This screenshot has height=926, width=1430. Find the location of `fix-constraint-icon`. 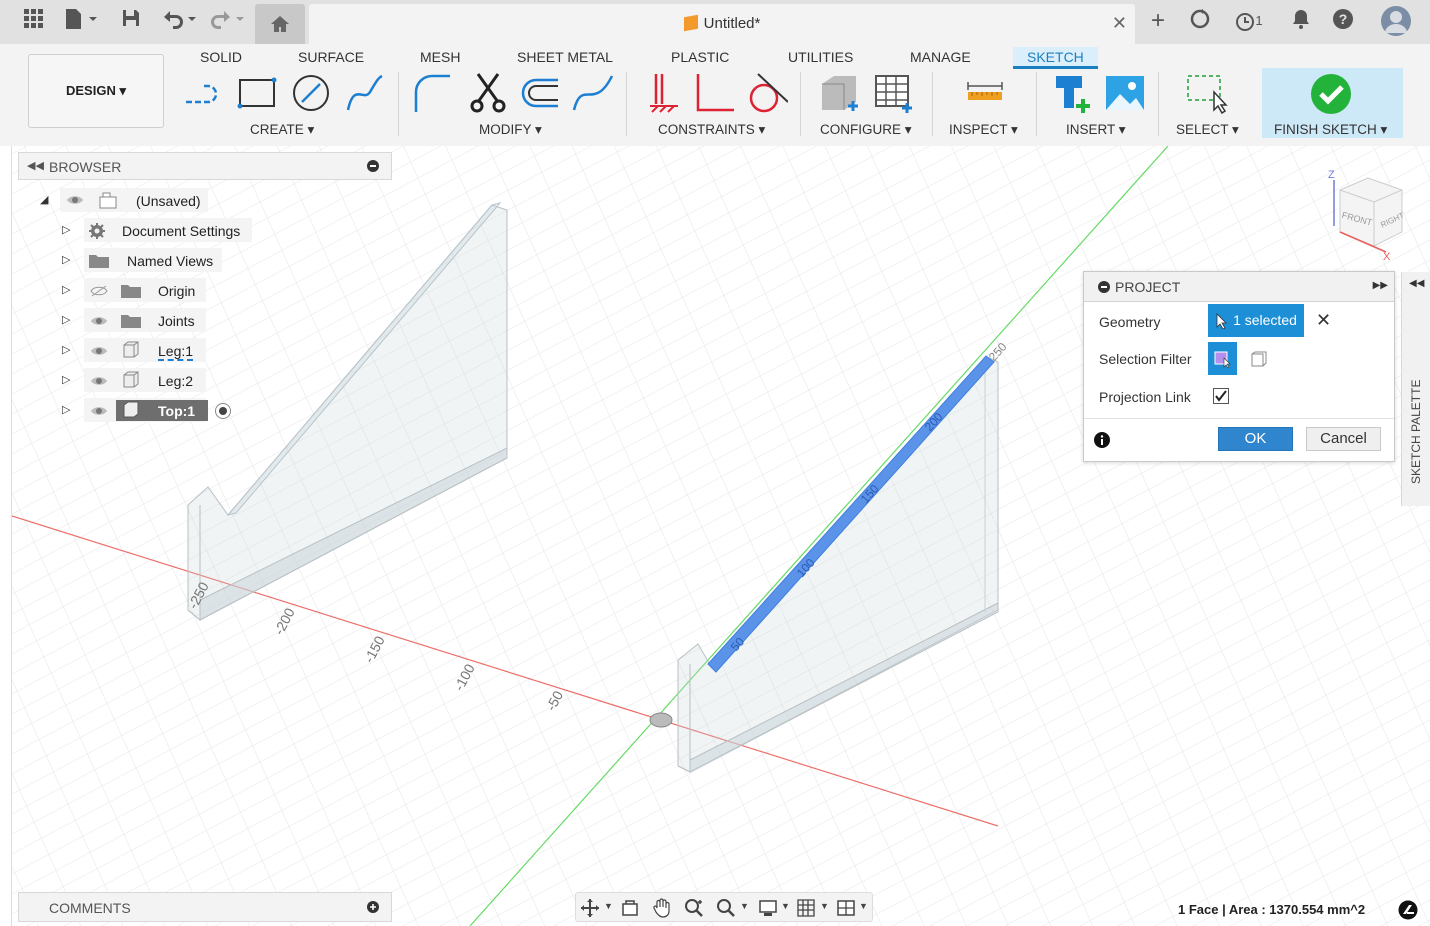

fix-constraint-icon is located at coordinates (663, 93).